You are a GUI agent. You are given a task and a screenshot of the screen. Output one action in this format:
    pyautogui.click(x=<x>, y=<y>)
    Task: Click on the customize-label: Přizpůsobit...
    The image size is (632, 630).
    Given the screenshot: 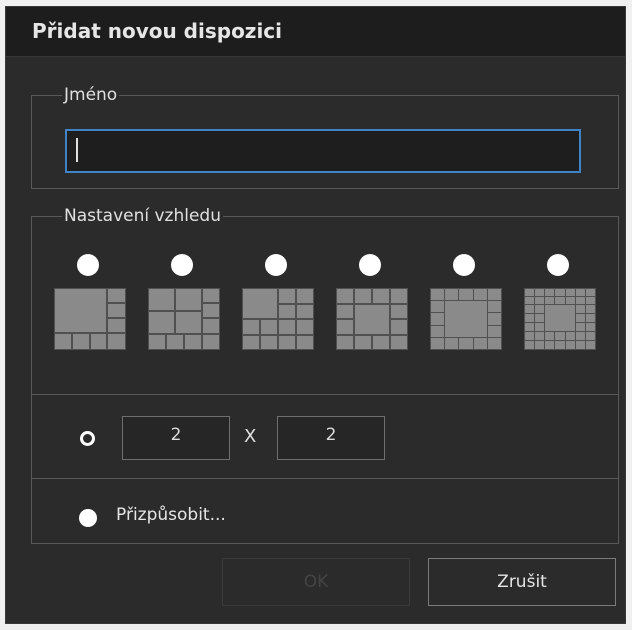 What is the action you would take?
    pyautogui.click(x=171, y=515)
    